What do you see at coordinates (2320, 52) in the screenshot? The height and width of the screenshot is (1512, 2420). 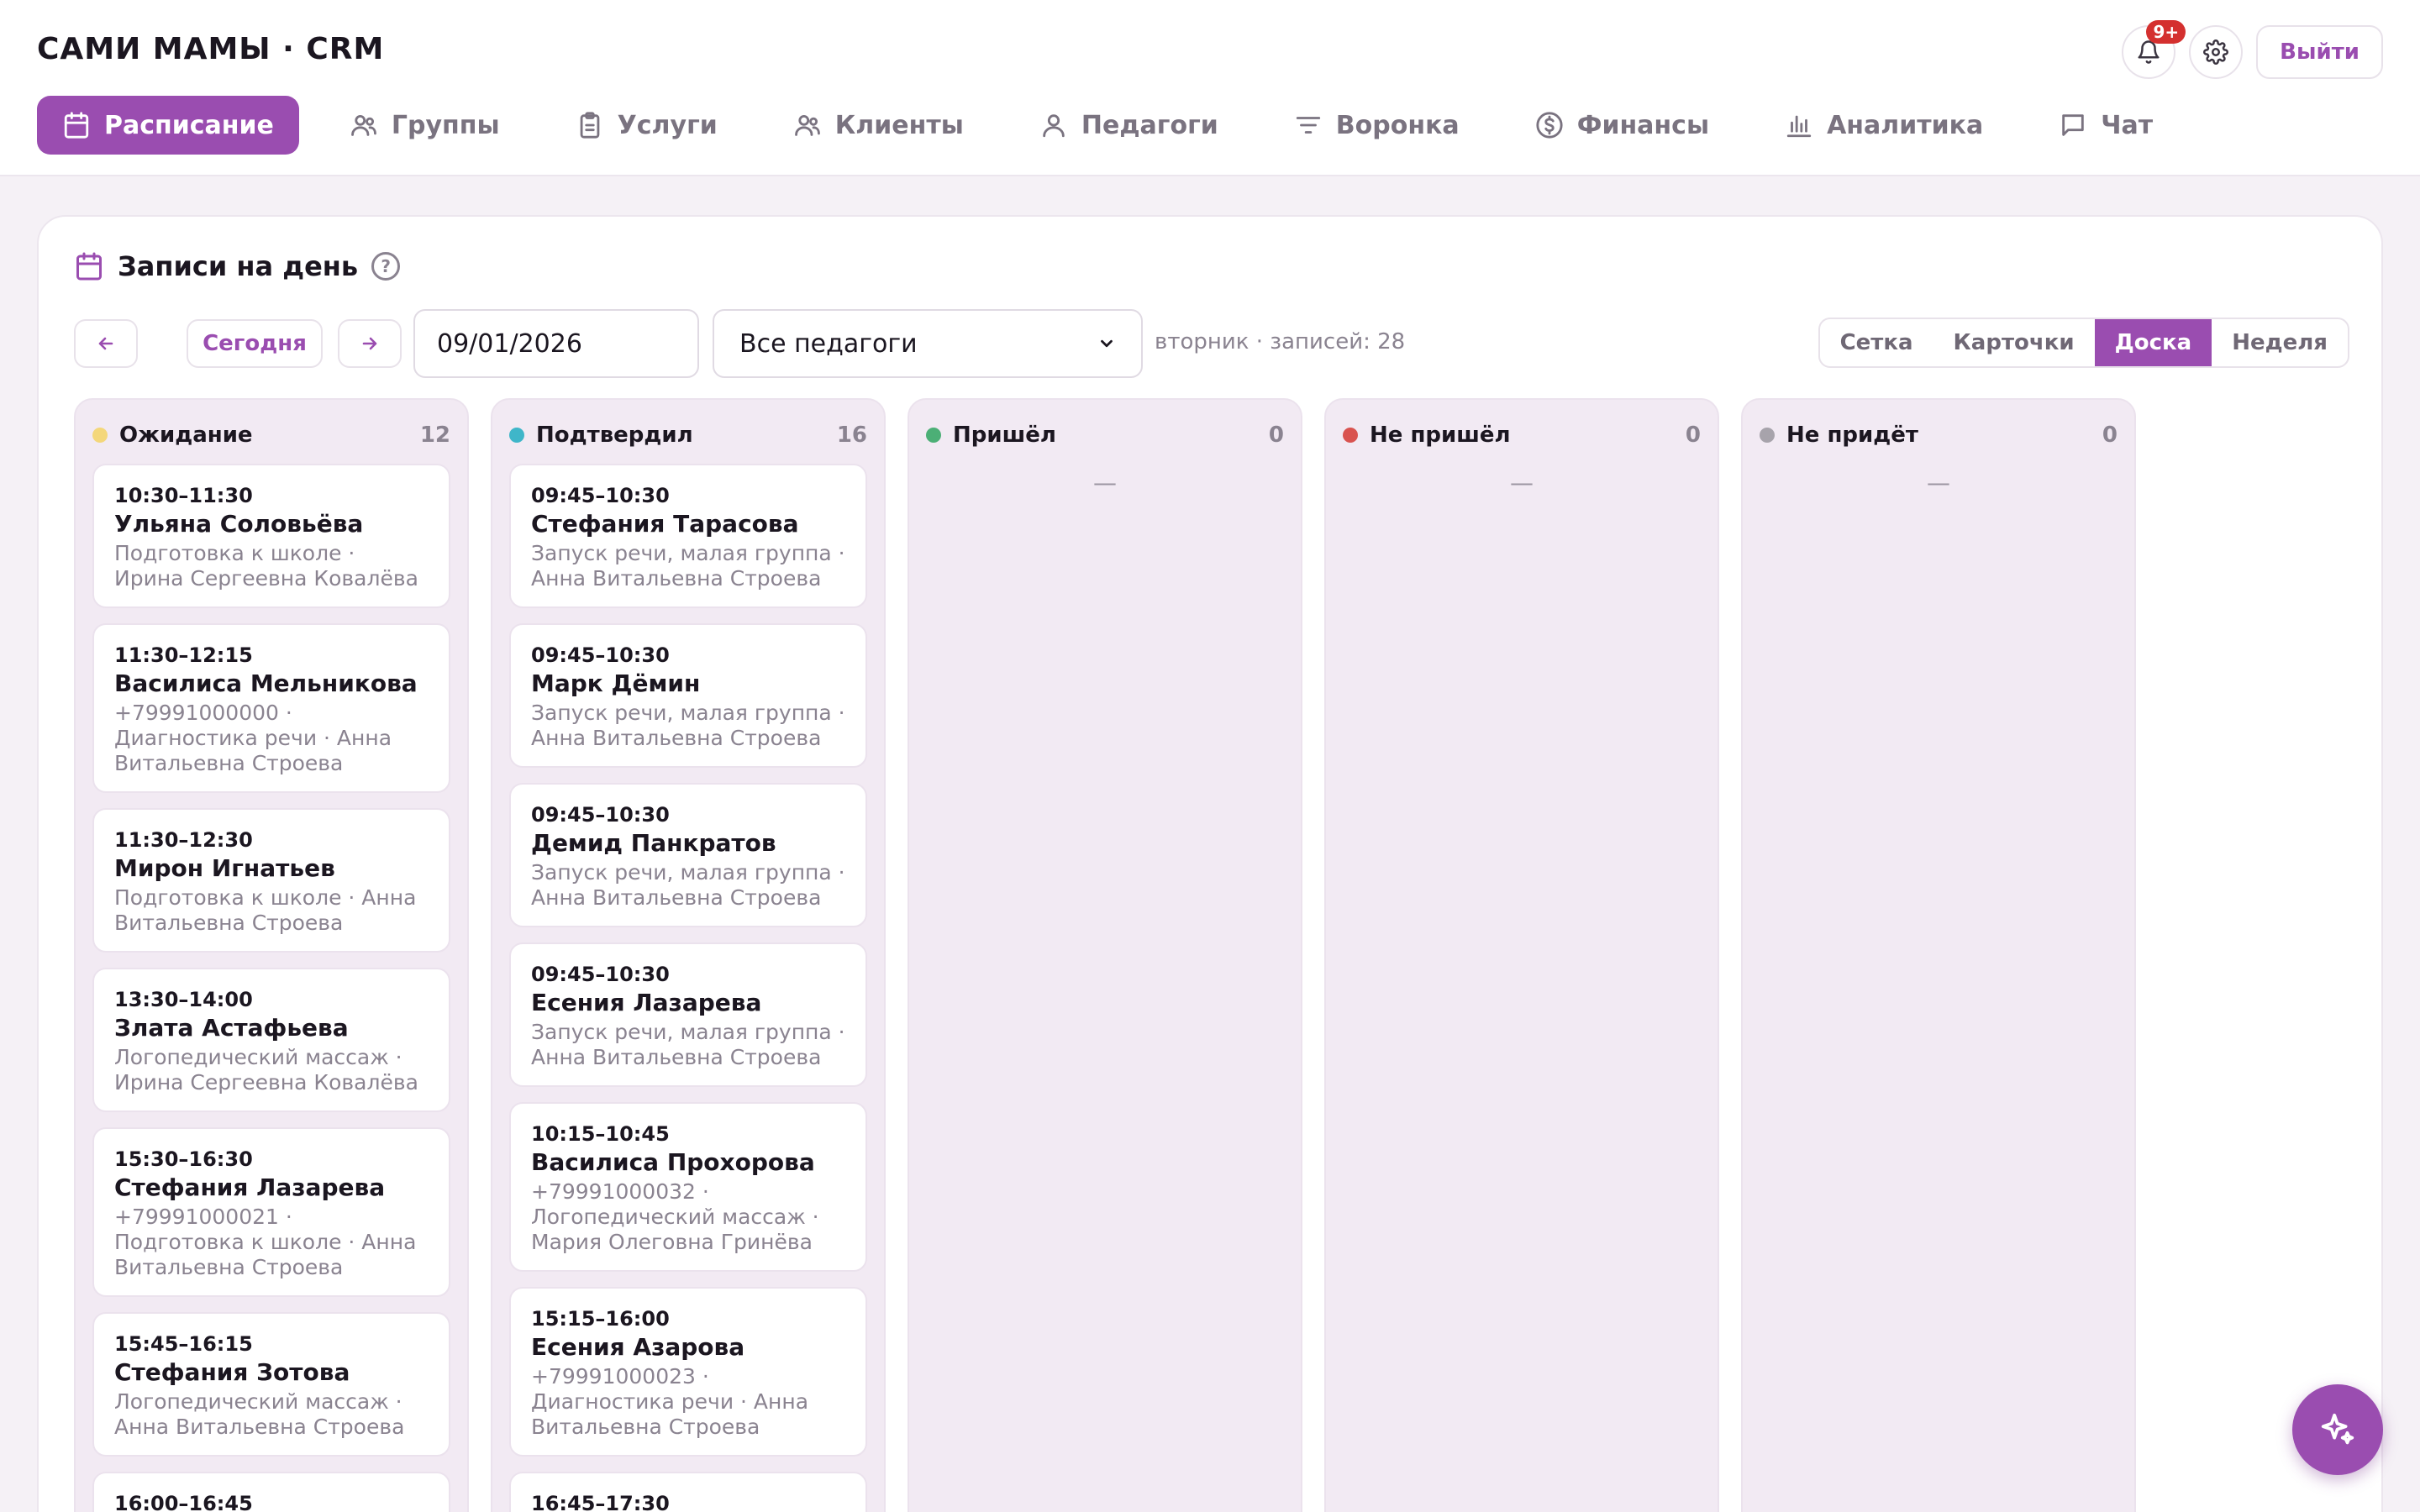 I see `logout-button: Выйти` at bounding box center [2320, 52].